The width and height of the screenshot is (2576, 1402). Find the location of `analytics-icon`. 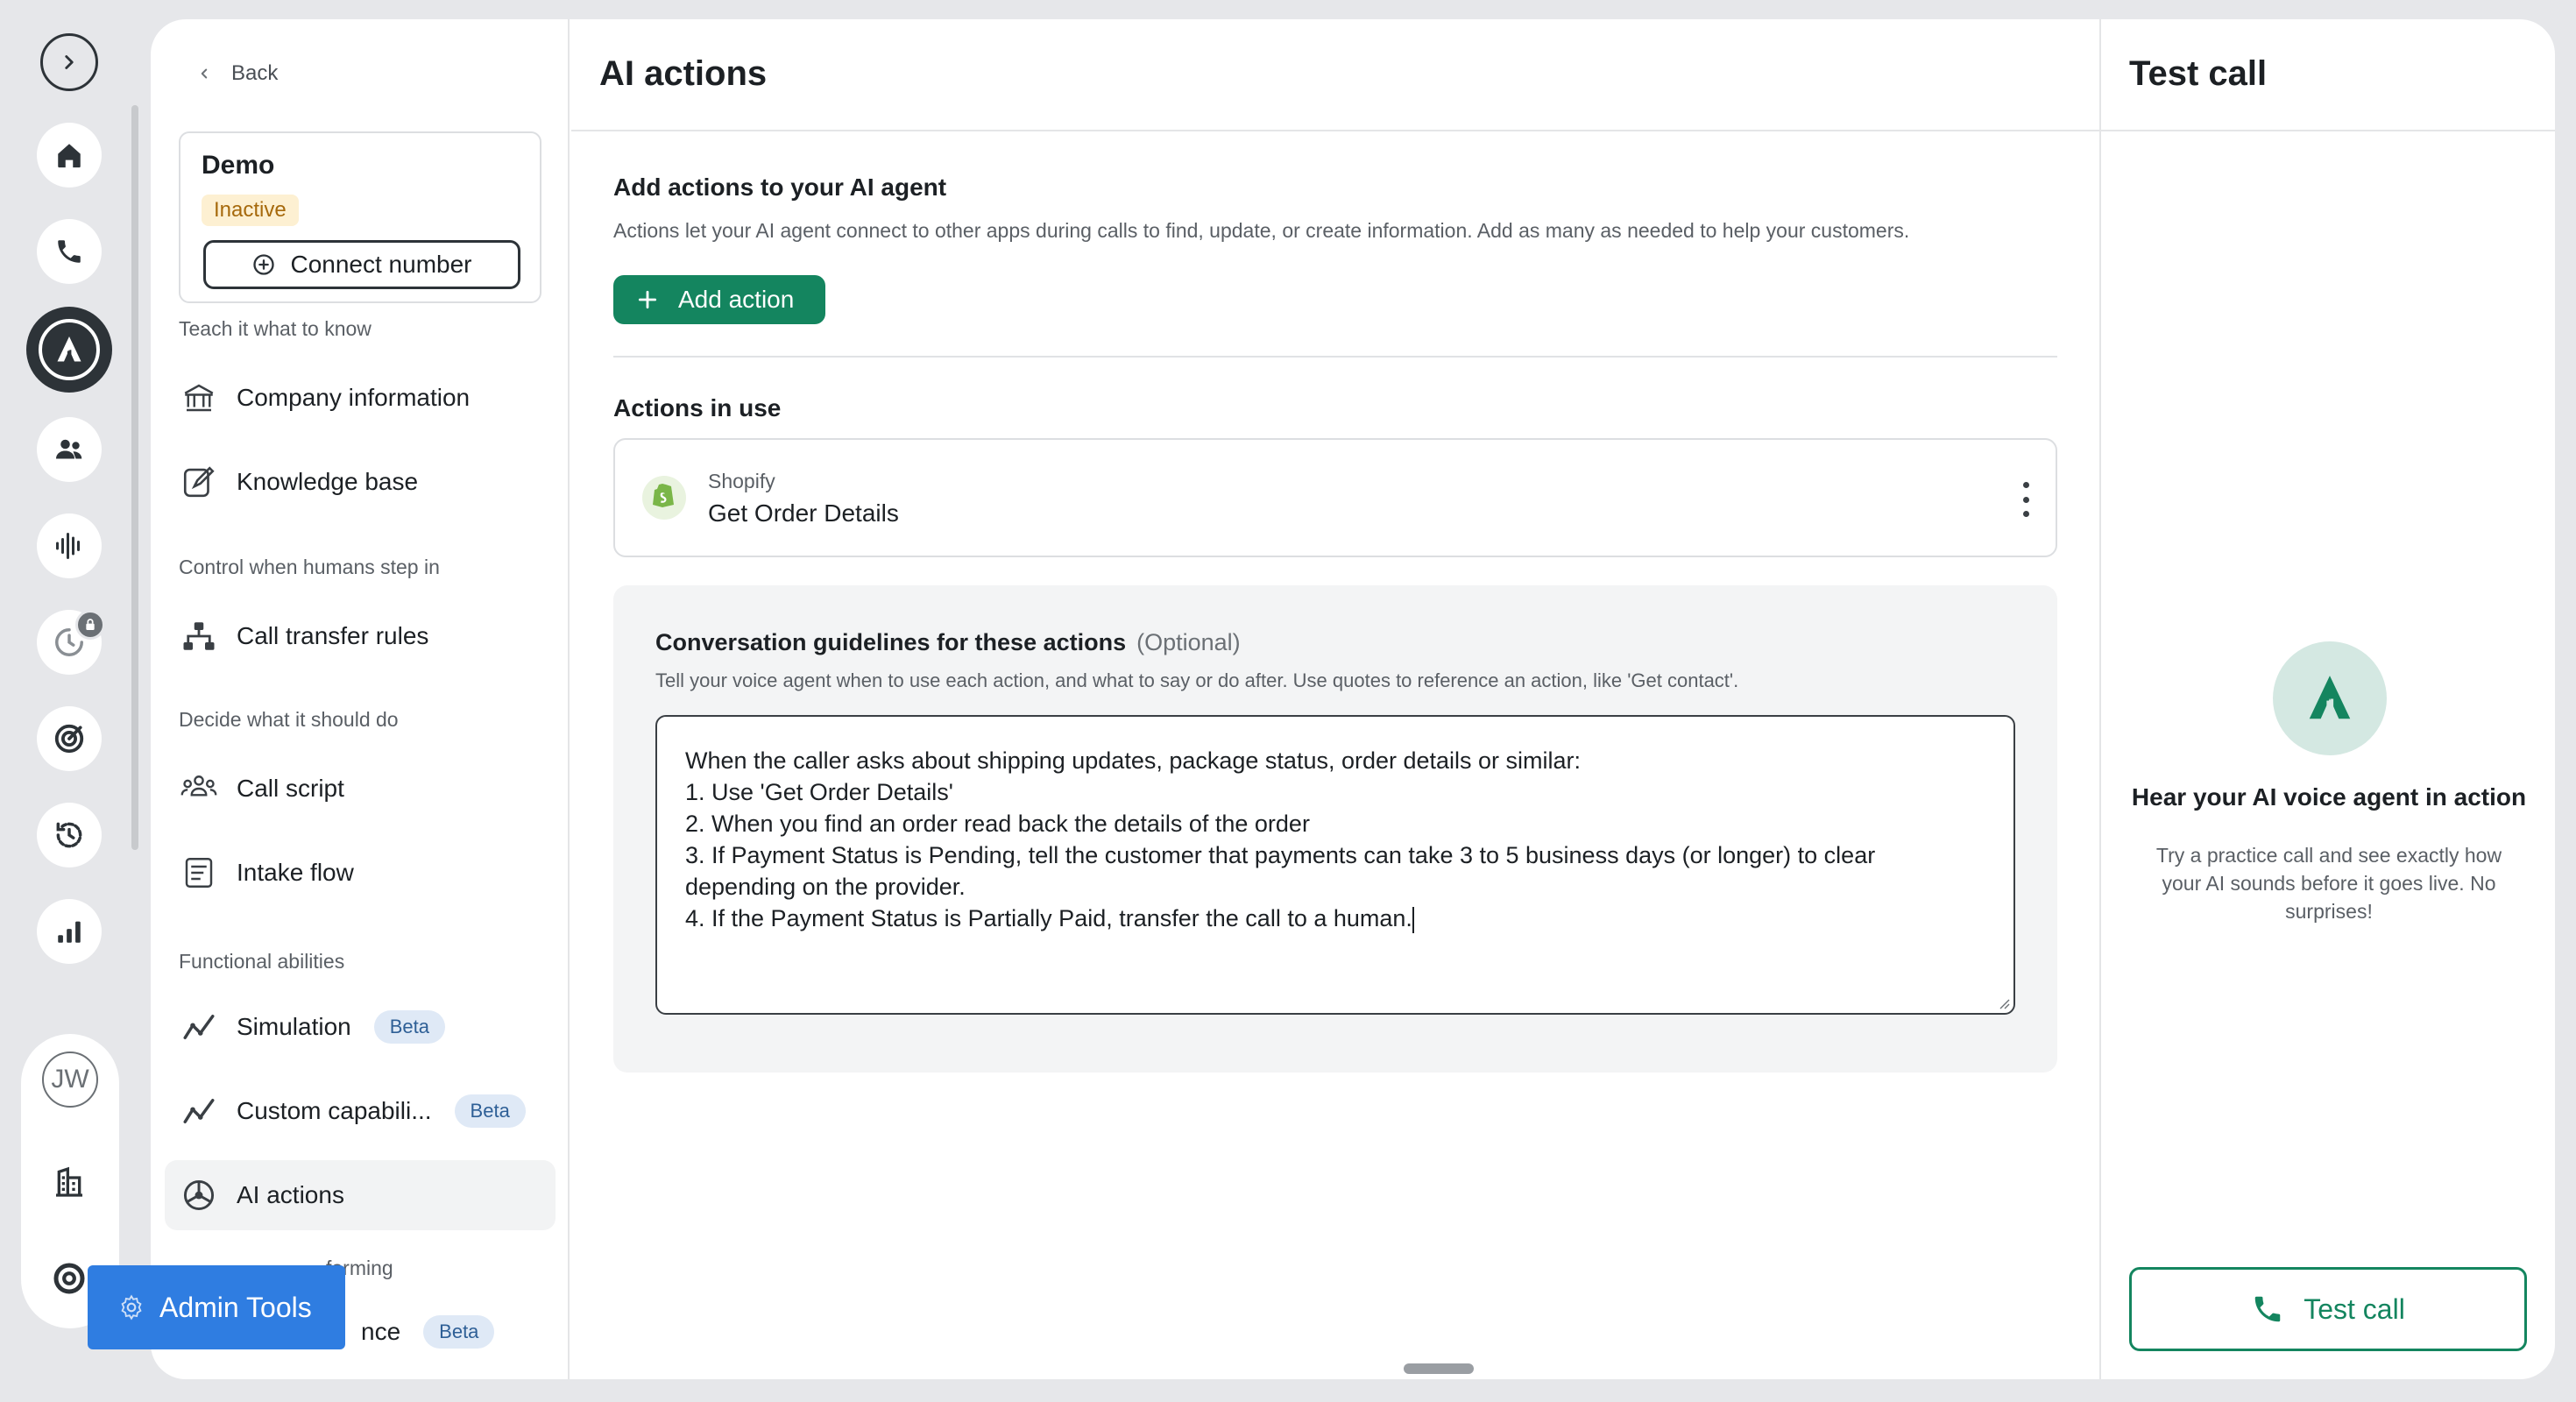

analytics-icon is located at coordinates (69, 932).